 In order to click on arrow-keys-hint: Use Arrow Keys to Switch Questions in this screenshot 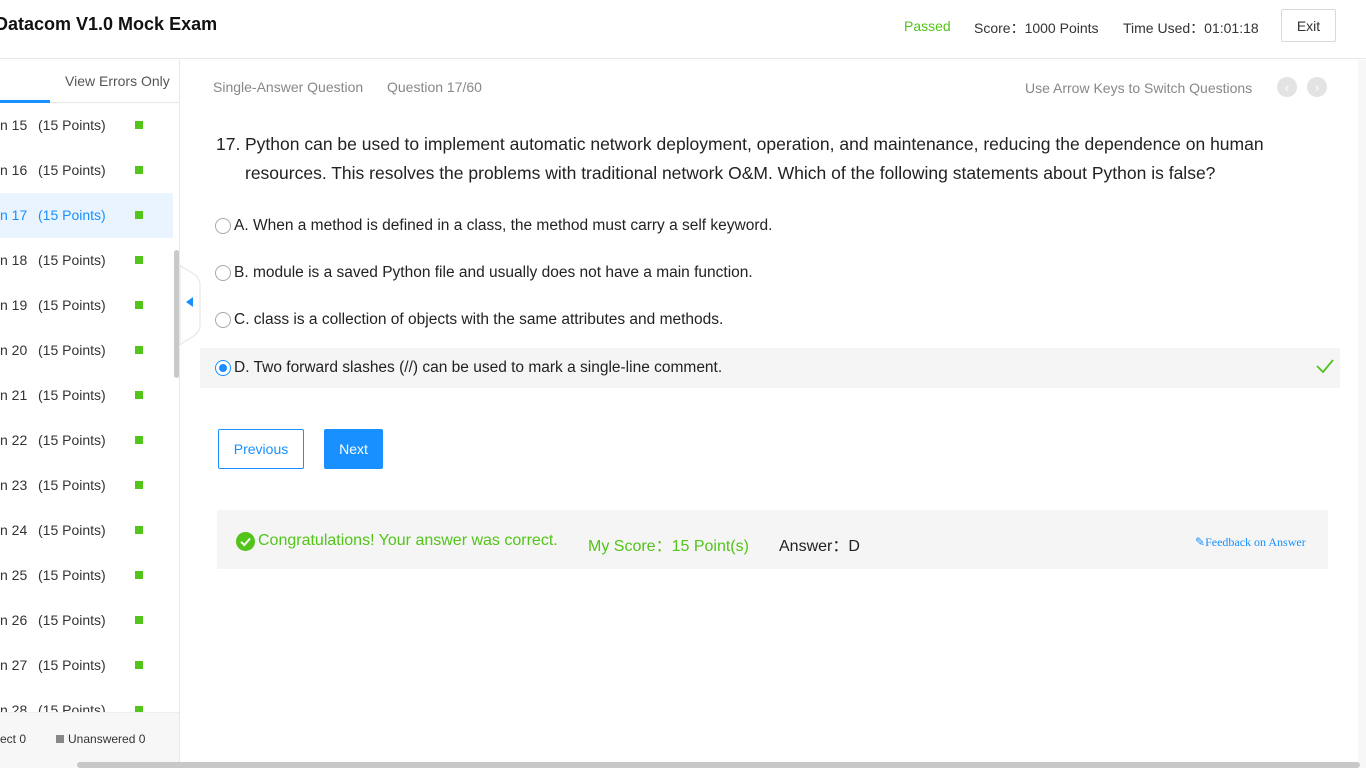, I will do `click(1139, 88)`.